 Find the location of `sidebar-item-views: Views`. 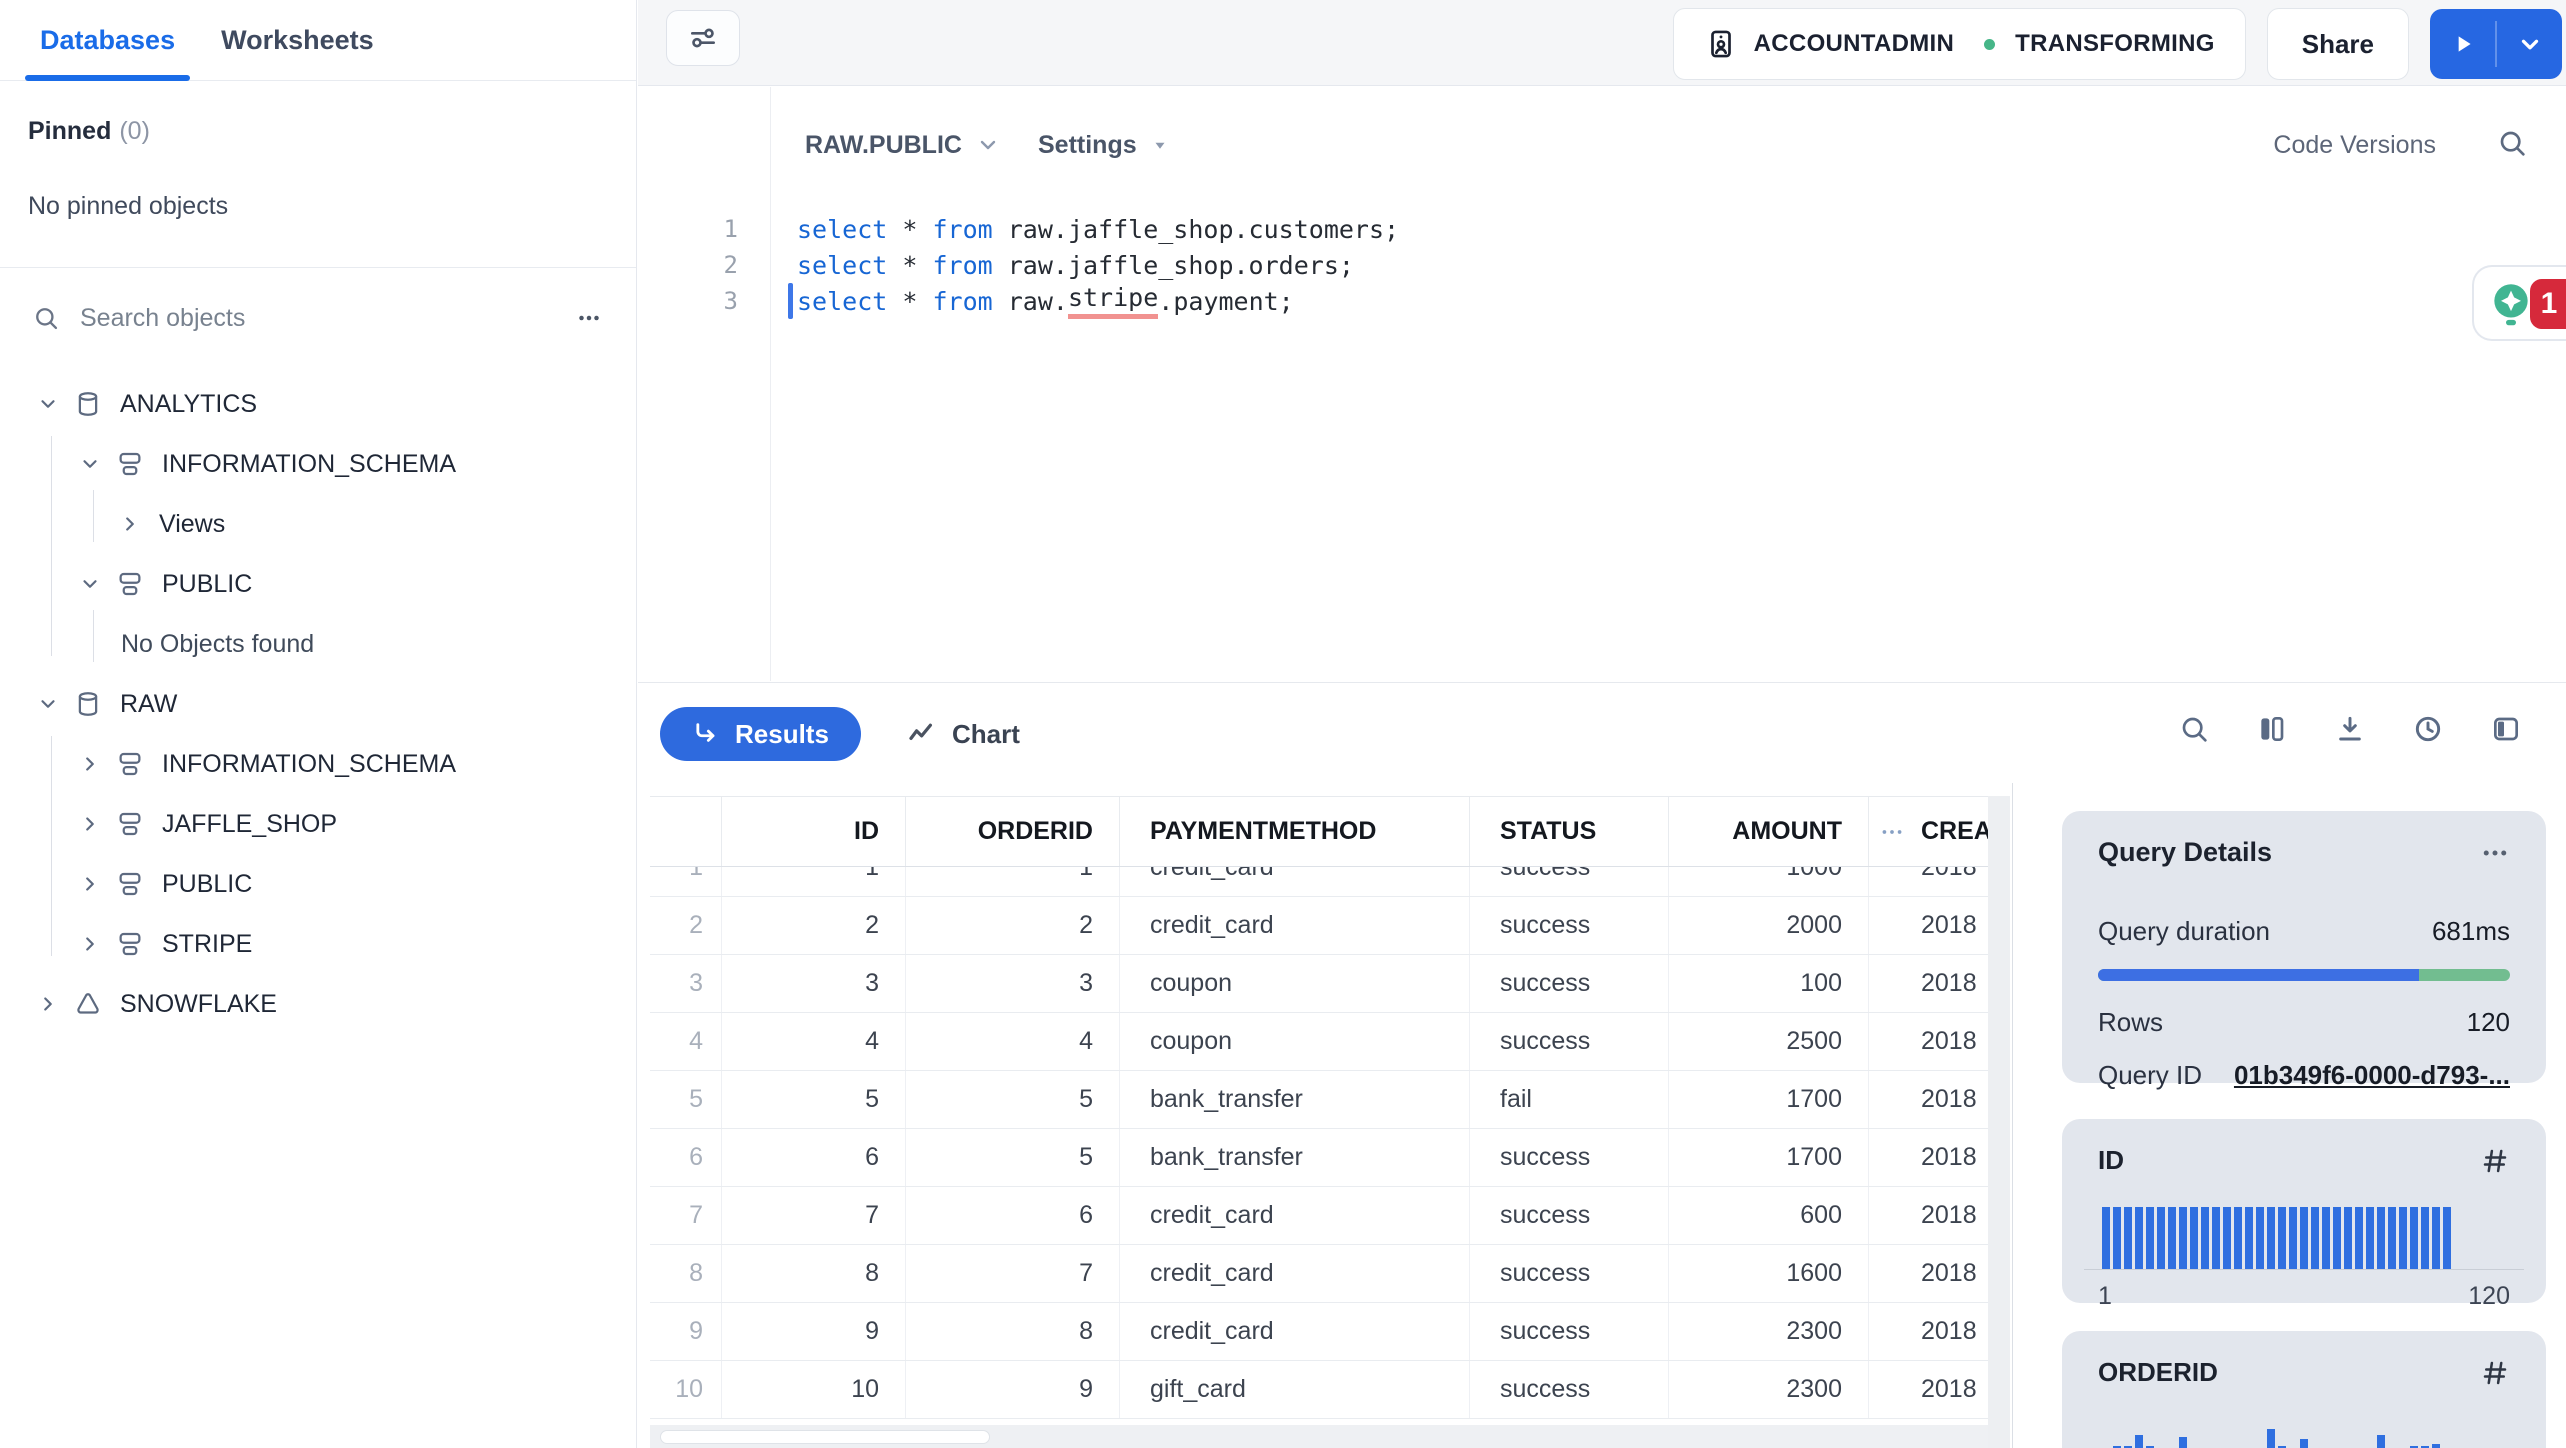

sidebar-item-views: Views is located at coordinates (318, 524).